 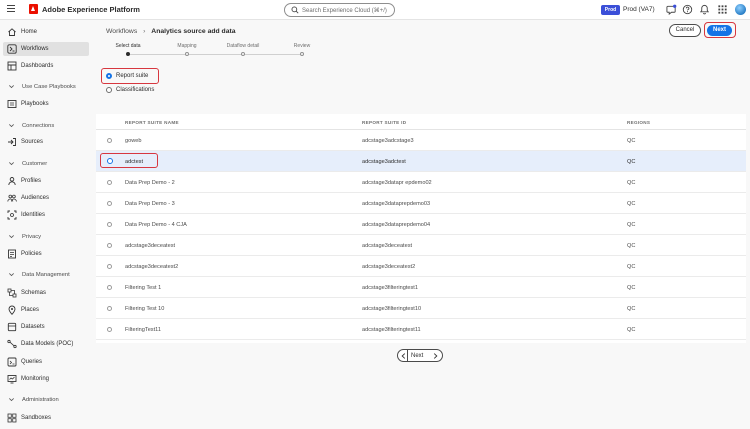 I want to click on adobe-logo-icon, so click(x=33, y=9).